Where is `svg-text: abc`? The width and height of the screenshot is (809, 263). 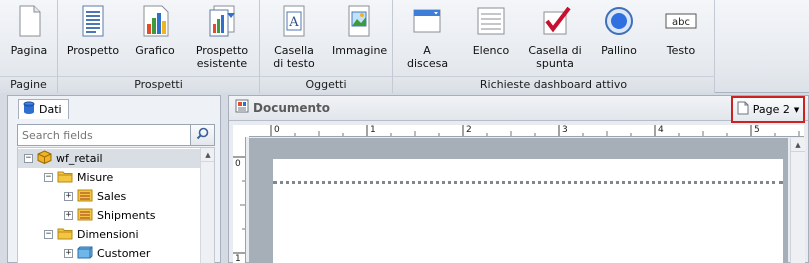
svg-text: abc is located at coordinates (681, 22).